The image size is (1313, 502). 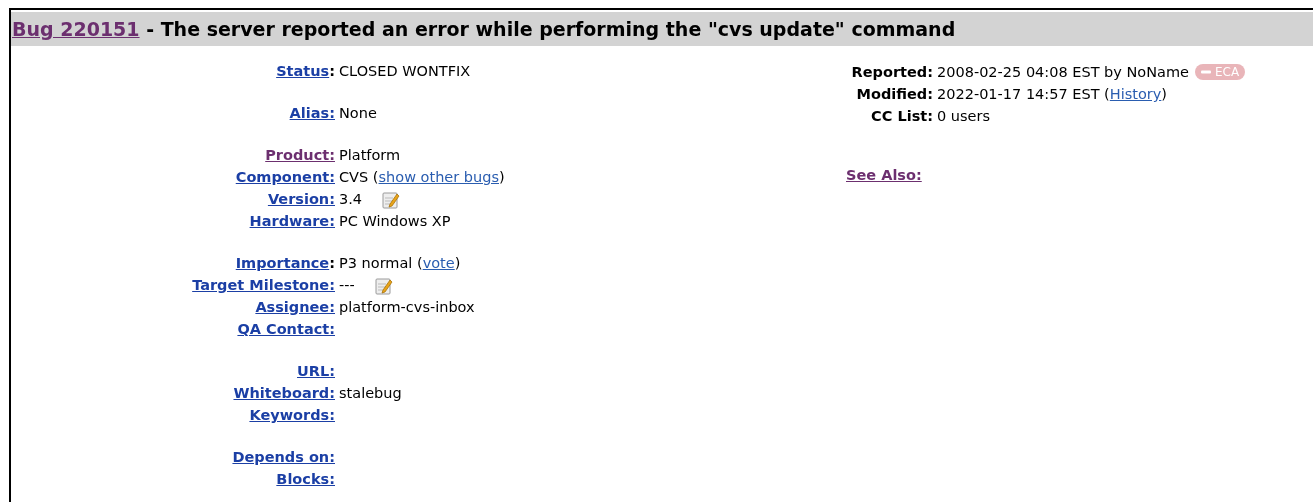 What do you see at coordinates (347, 285) in the screenshot?
I see `field-value: ---` at bounding box center [347, 285].